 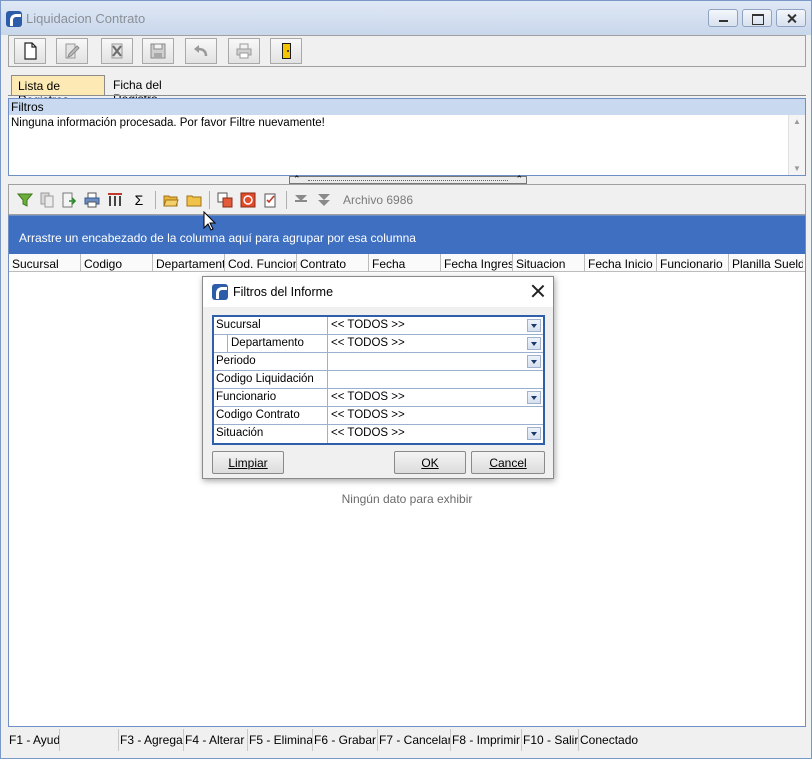 What do you see at coordinates (435, 397) in the screenshot?
I see `funcionario-select: << TODOS >>` at bounding box center [435, 397].